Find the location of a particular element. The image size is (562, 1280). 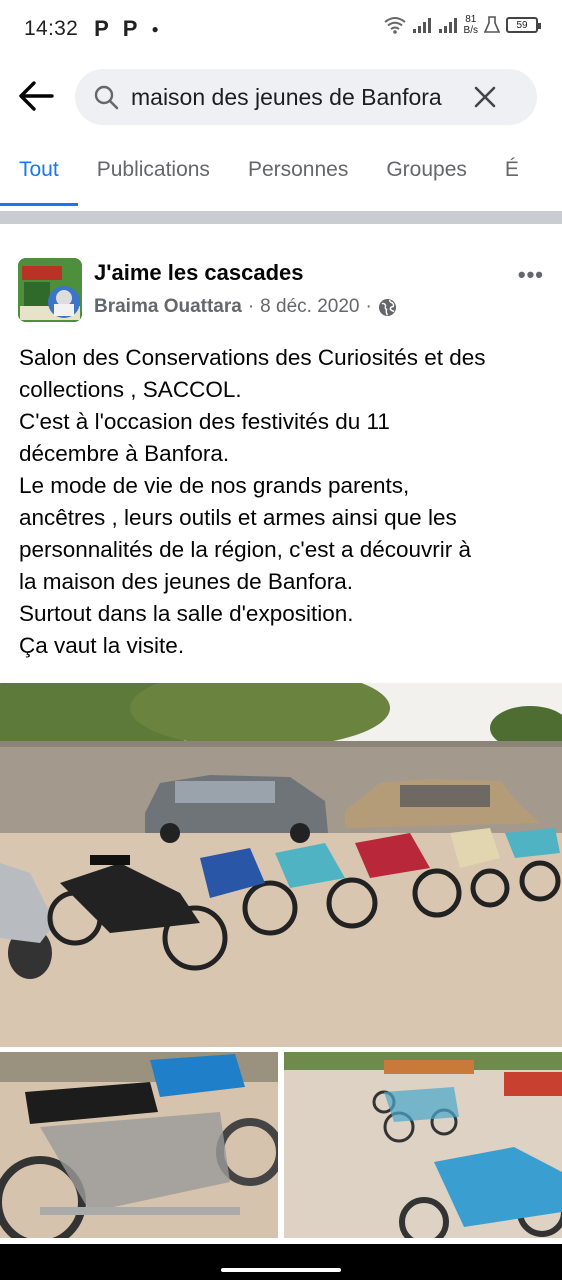

post-text-line: Le mode de vie de nos grands parents, is located at coordinates (214, 485).